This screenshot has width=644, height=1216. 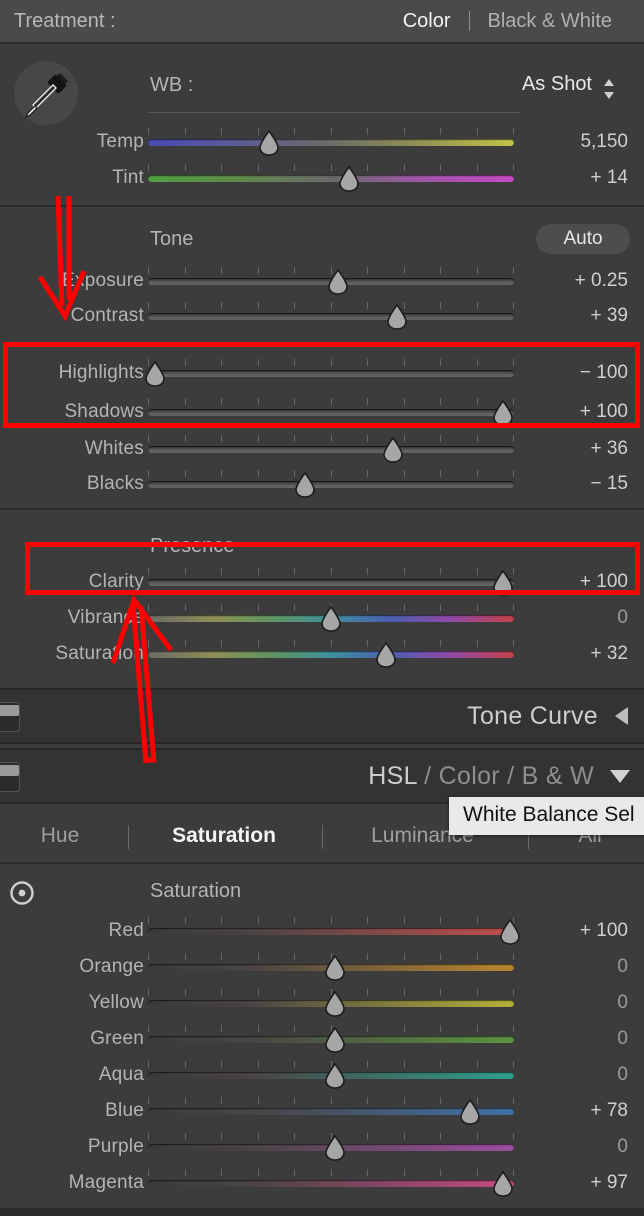 What do you see at coordinates (392, 776) in the screenshot?
I see `hsl-title-hsl: HSL` at bounding box center [392, 776].